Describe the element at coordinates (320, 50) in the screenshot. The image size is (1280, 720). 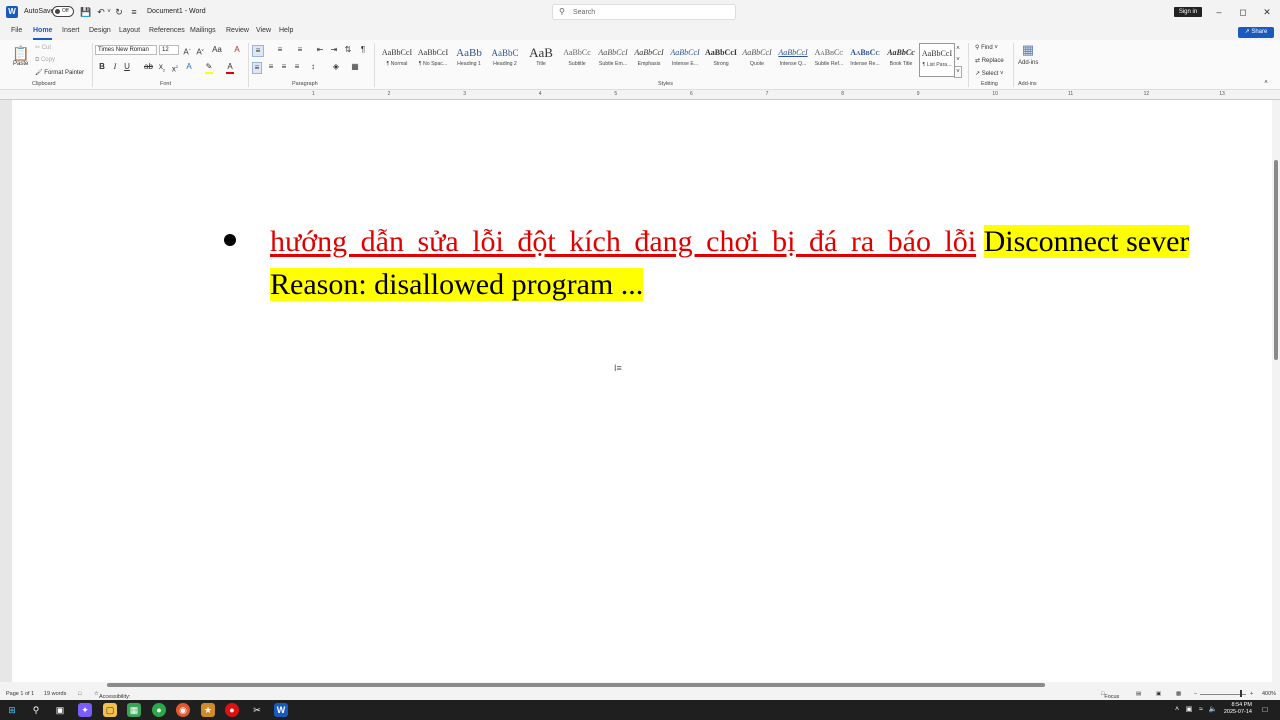
I see `decrease-indent-icon: ⇤` at that location.